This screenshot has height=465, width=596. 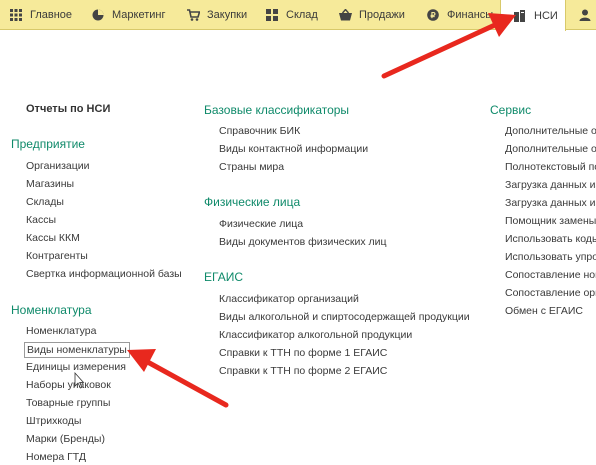 I want to click on tab-sales: Продажи, so click(x=371, y=15).